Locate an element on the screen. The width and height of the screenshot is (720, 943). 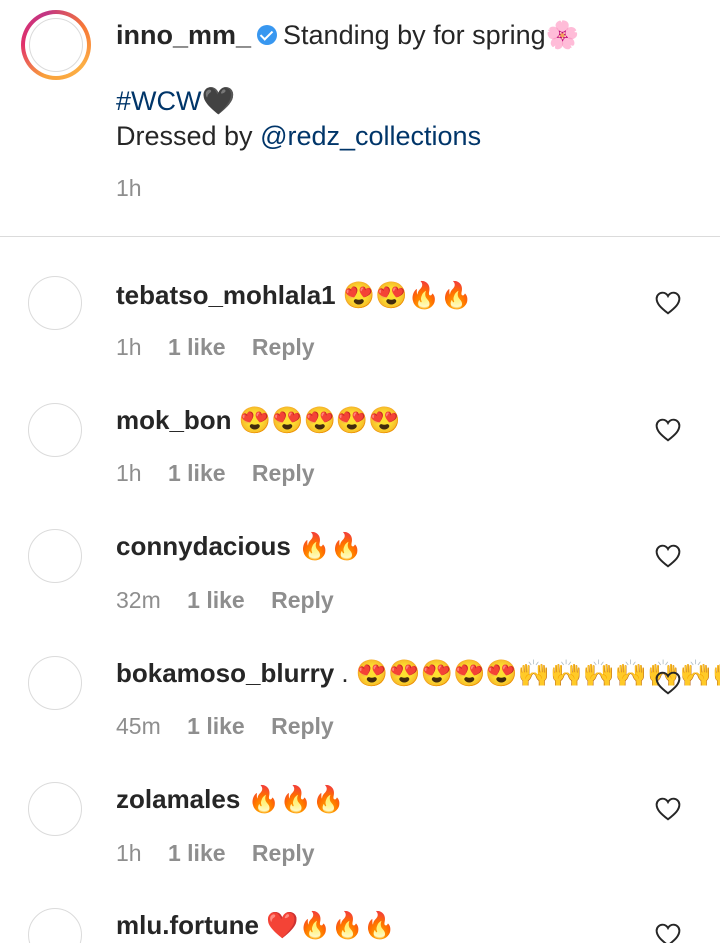
comment-item: mlu.fortune ❤️🔥🔥🔥 is located at coordinates (360, 925).